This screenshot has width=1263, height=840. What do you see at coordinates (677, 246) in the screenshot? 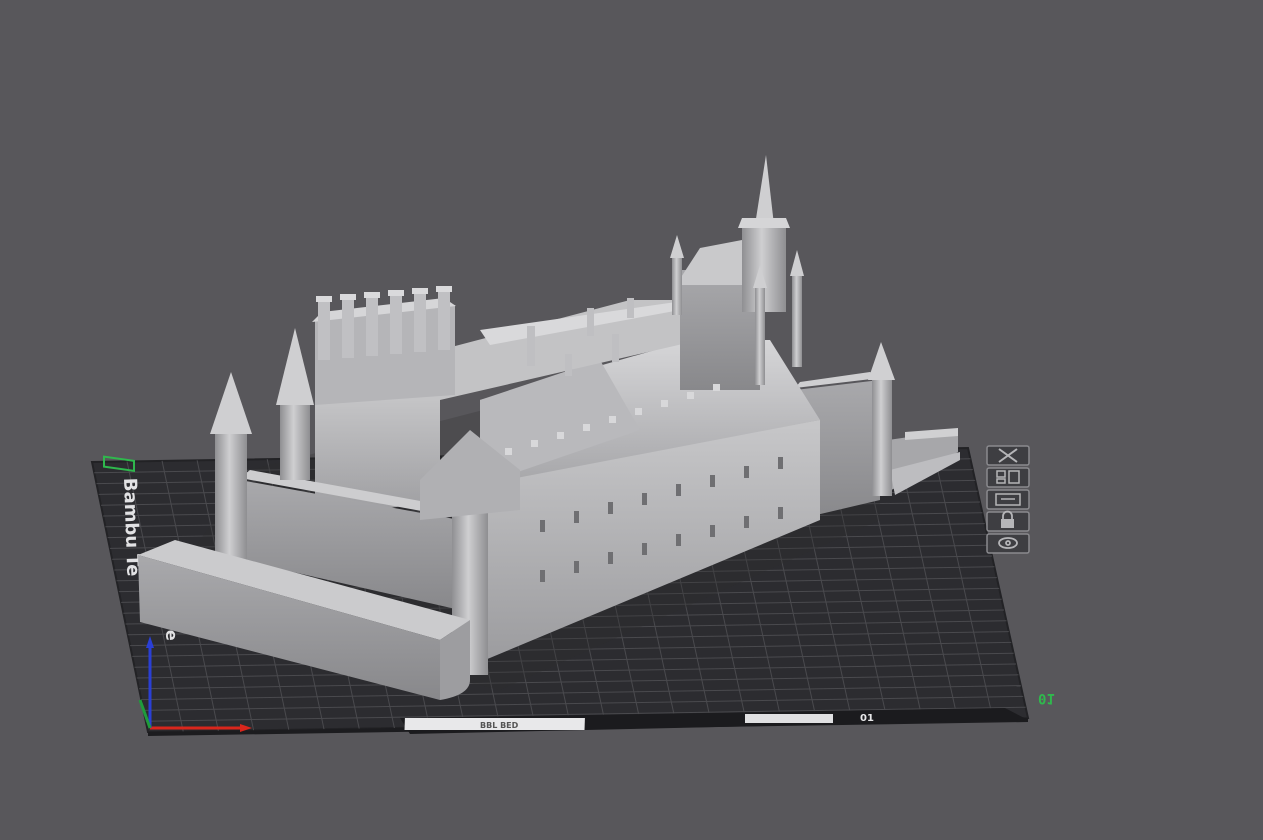
I see `pinnacle-right-2-cap` at bounding box center [677, 246].